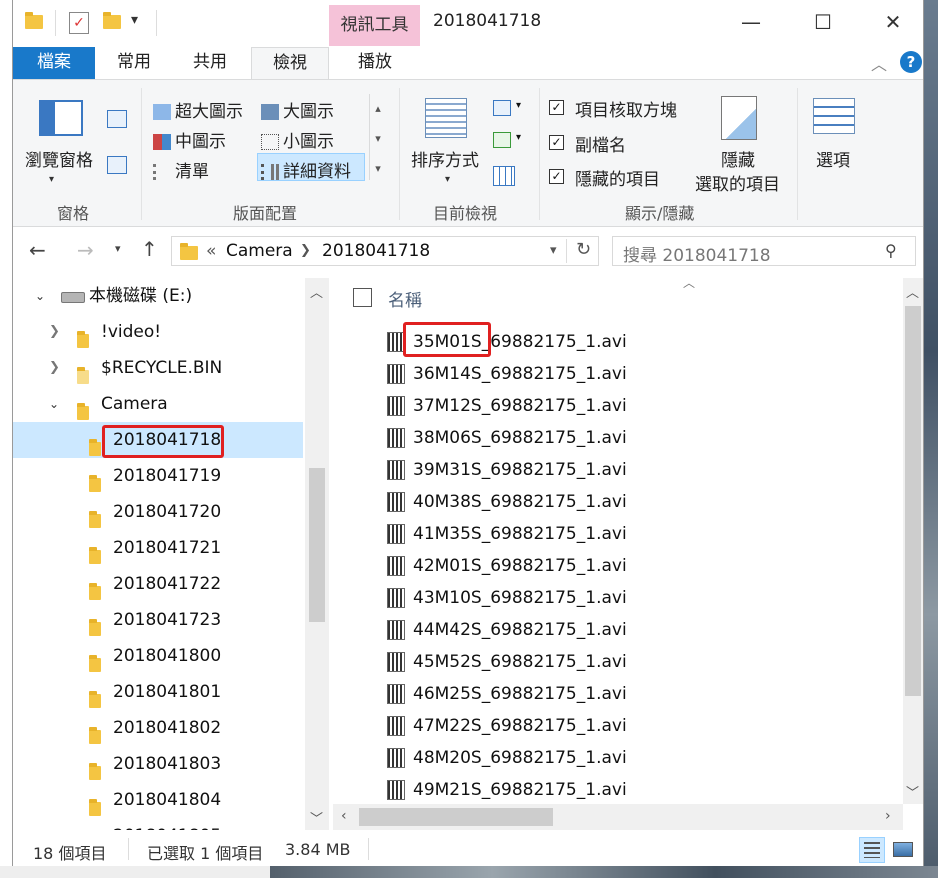  I want to click on layout-large-icons: 大圖示, so click(297, 109).